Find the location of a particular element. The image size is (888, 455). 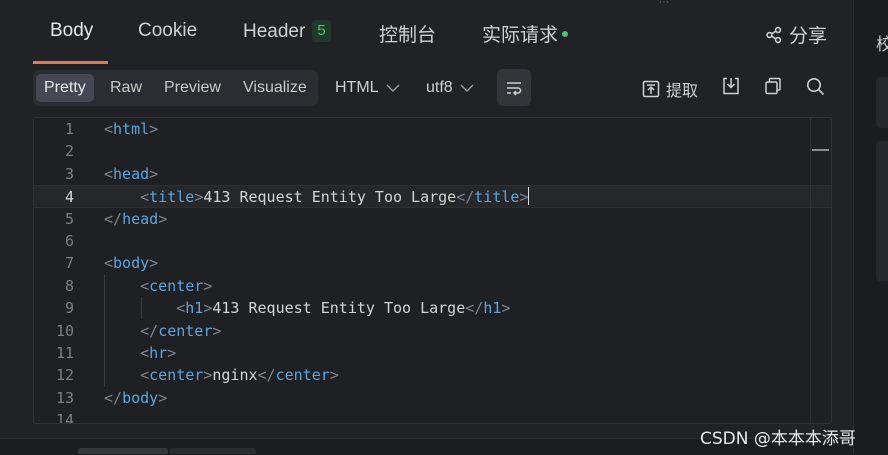

code-line: 14 is located at coordinates (432, 416).